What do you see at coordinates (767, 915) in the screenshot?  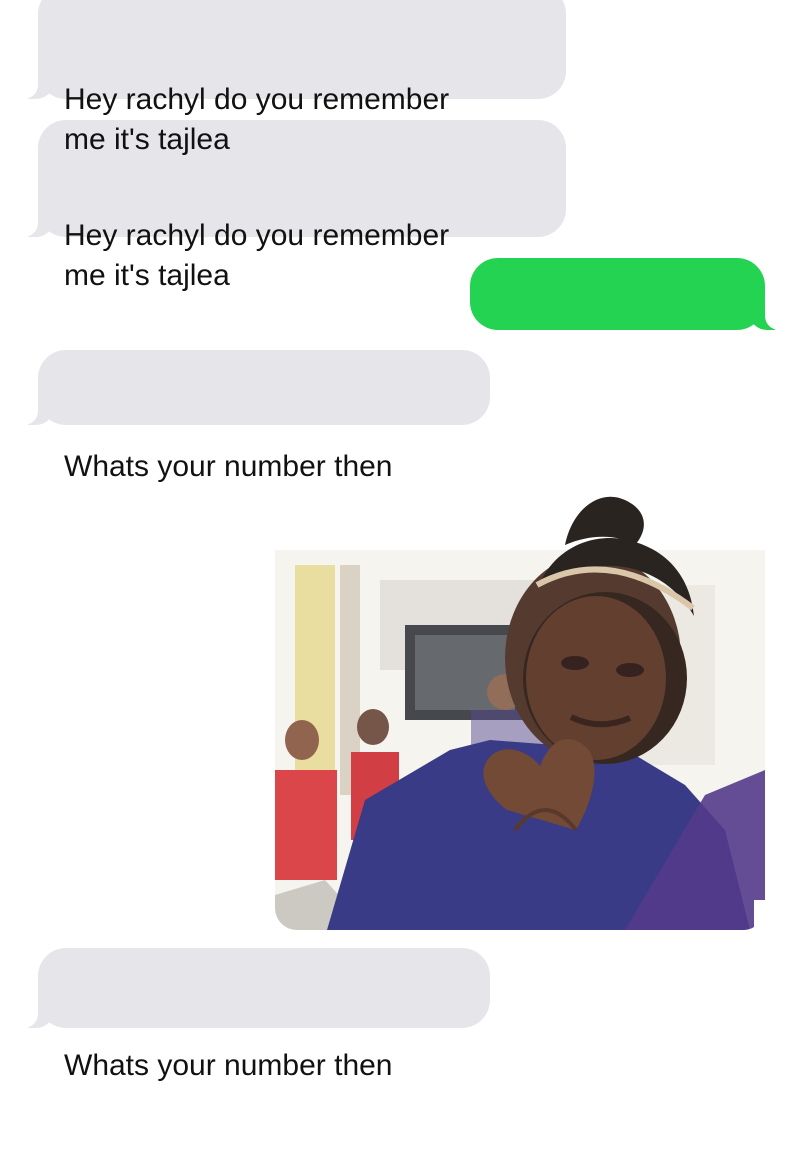 I see `image-tail-mask` at bounding box center [767, 915].